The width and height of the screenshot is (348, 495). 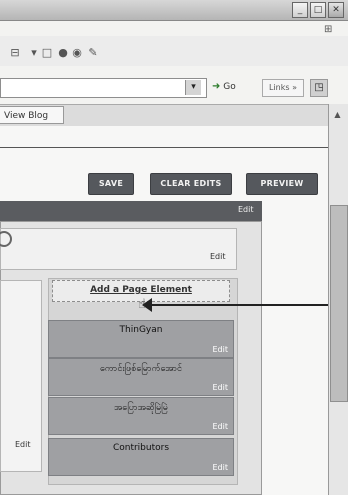 I want to click on save-button: SAVE, so click(x=111, y=184).